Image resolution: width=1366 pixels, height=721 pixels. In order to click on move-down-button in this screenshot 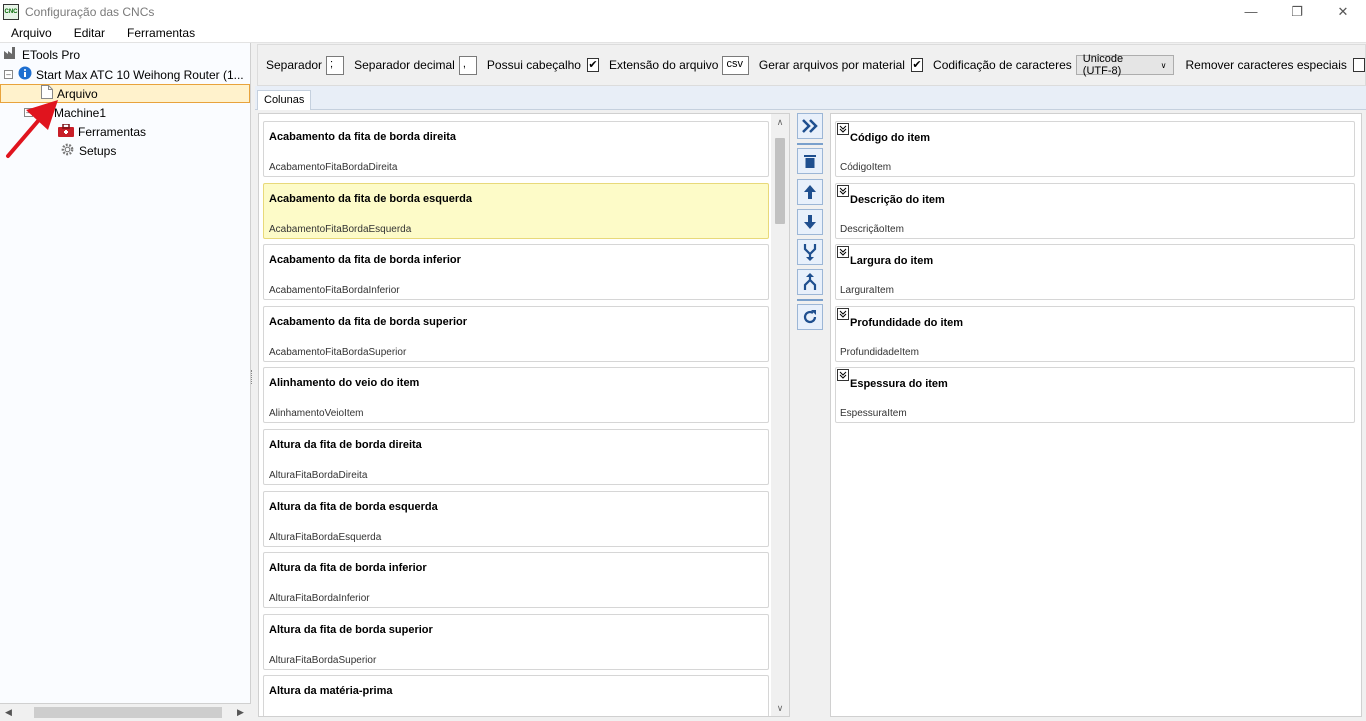, I will do `click(810, 222)`.